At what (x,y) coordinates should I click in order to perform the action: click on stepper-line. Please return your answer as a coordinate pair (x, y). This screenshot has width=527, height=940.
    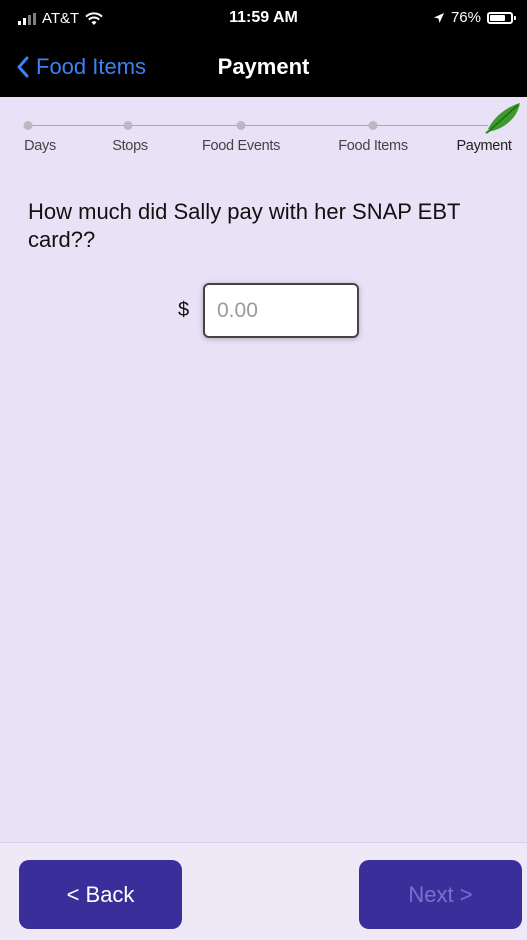
    Looking at the image, I should click on (258, 125).